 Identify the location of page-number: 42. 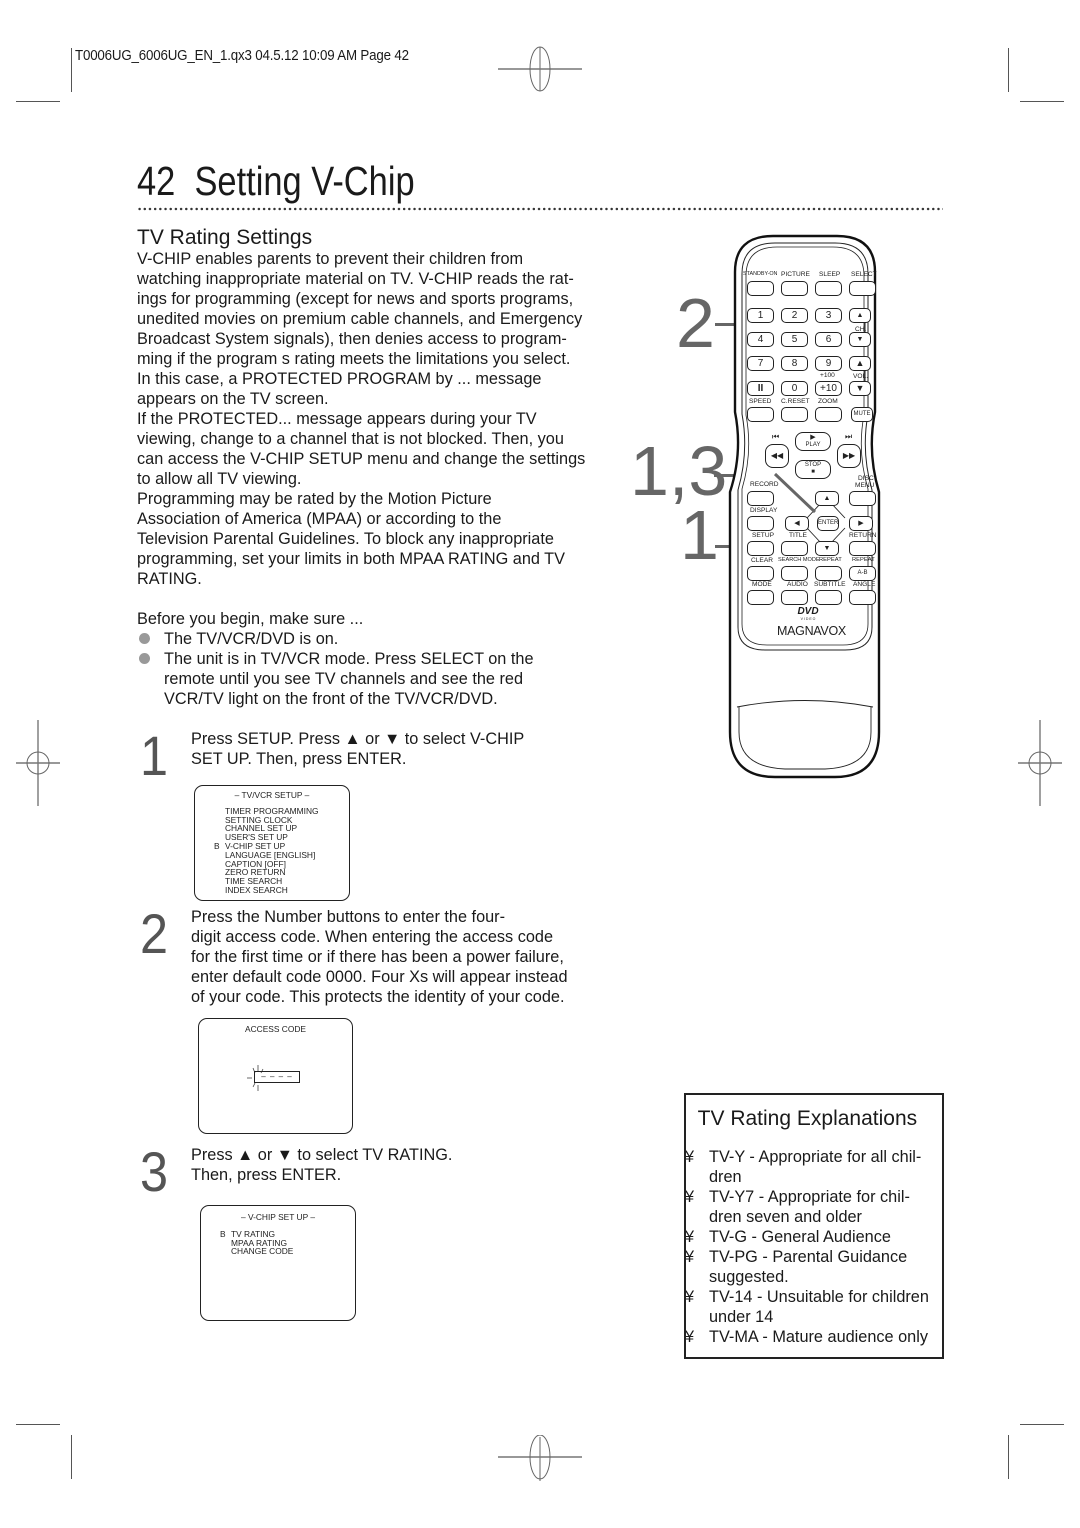
(156, 181).